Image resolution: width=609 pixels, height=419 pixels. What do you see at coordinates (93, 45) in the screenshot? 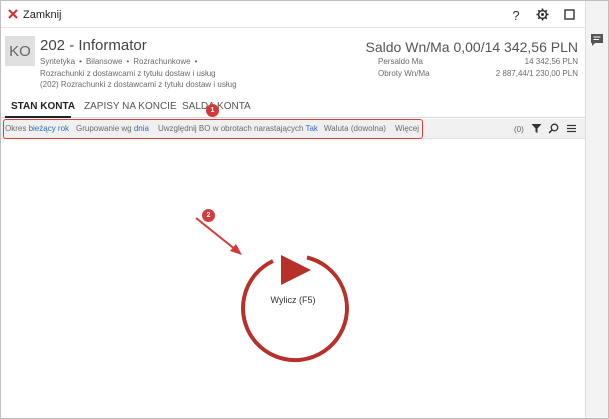
I see `account-title: 202 - Informator` at bounding box center [93, 45].